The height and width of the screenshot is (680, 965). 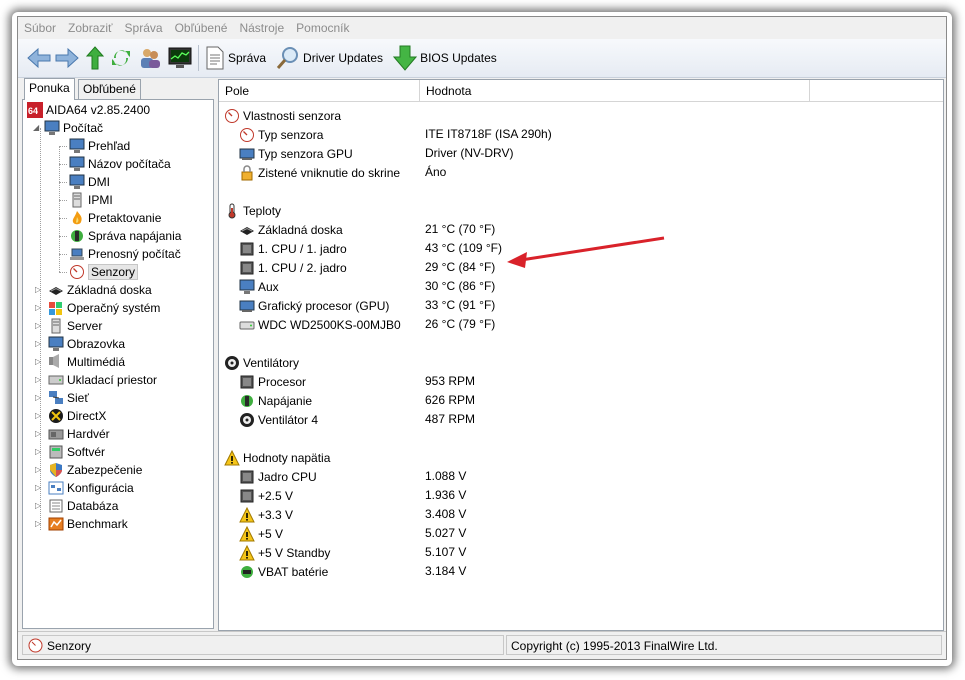 I want to click on menu-help: Pomocník, so click(x=322, y=28).